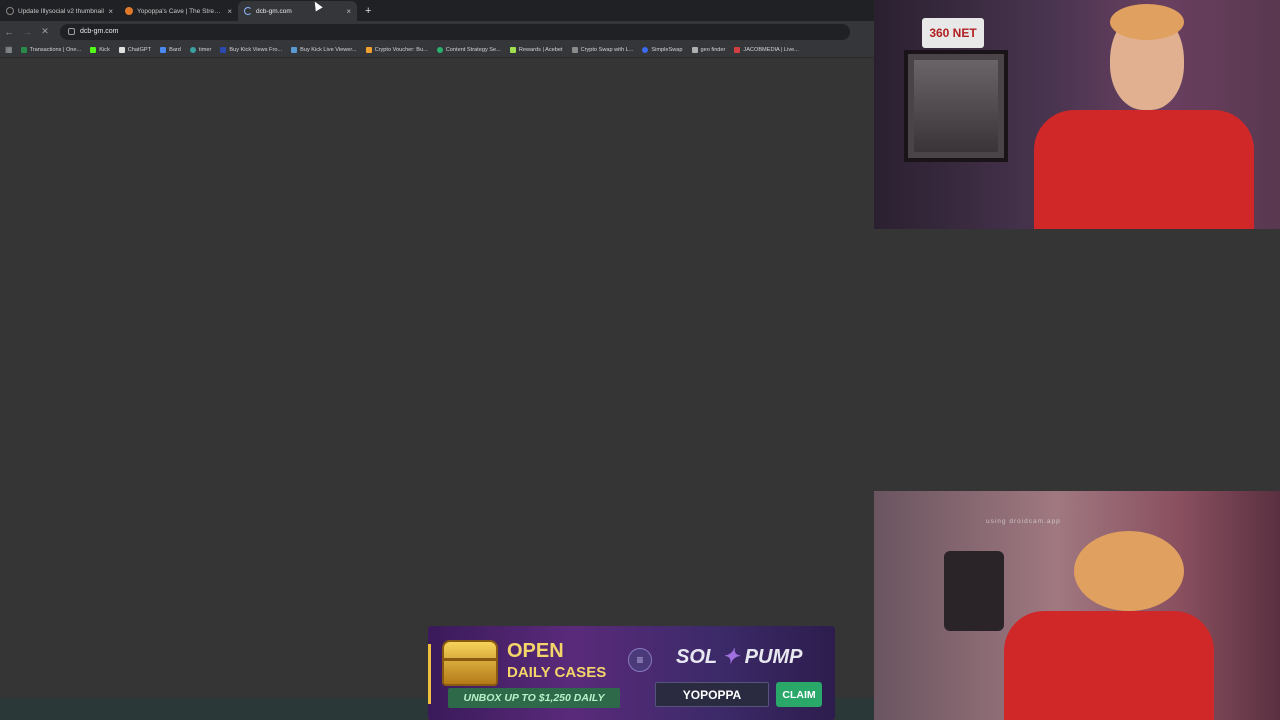  What do you see at coordinates (731, 657) in the screenshot?
I see `rocket-icon: ✦` at bounding box center [731, 657].